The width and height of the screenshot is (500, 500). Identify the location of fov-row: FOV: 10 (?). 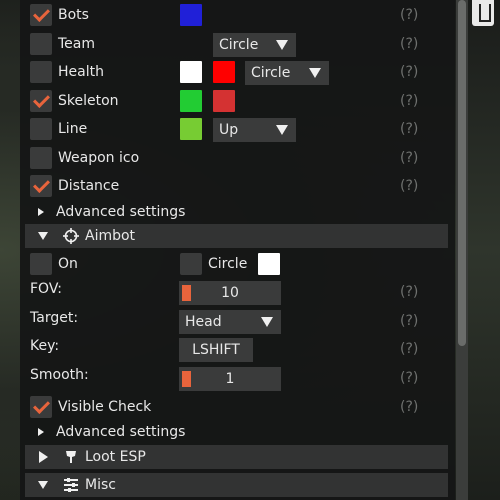
(237, 294).